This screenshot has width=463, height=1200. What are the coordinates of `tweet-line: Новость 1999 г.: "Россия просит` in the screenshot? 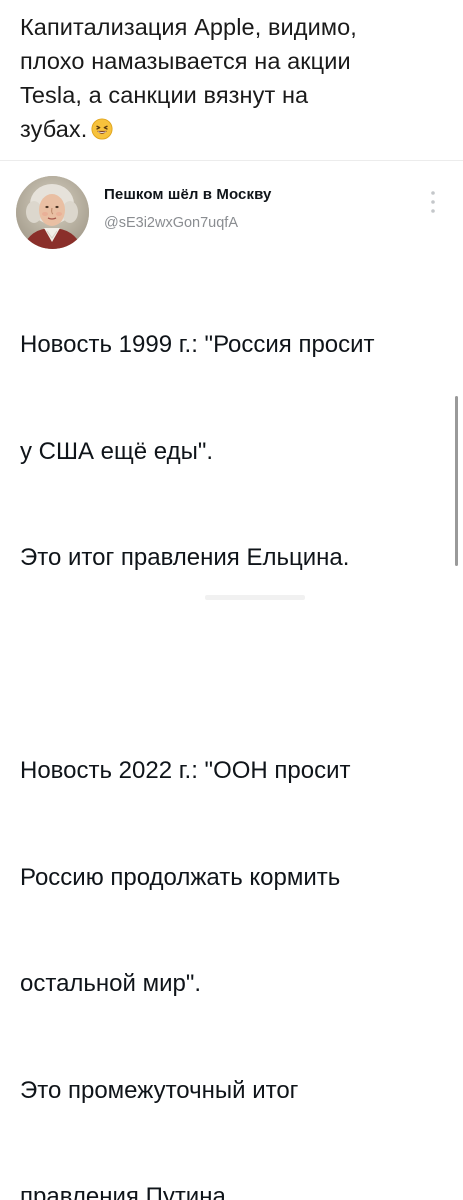 It's located at (197, 344).